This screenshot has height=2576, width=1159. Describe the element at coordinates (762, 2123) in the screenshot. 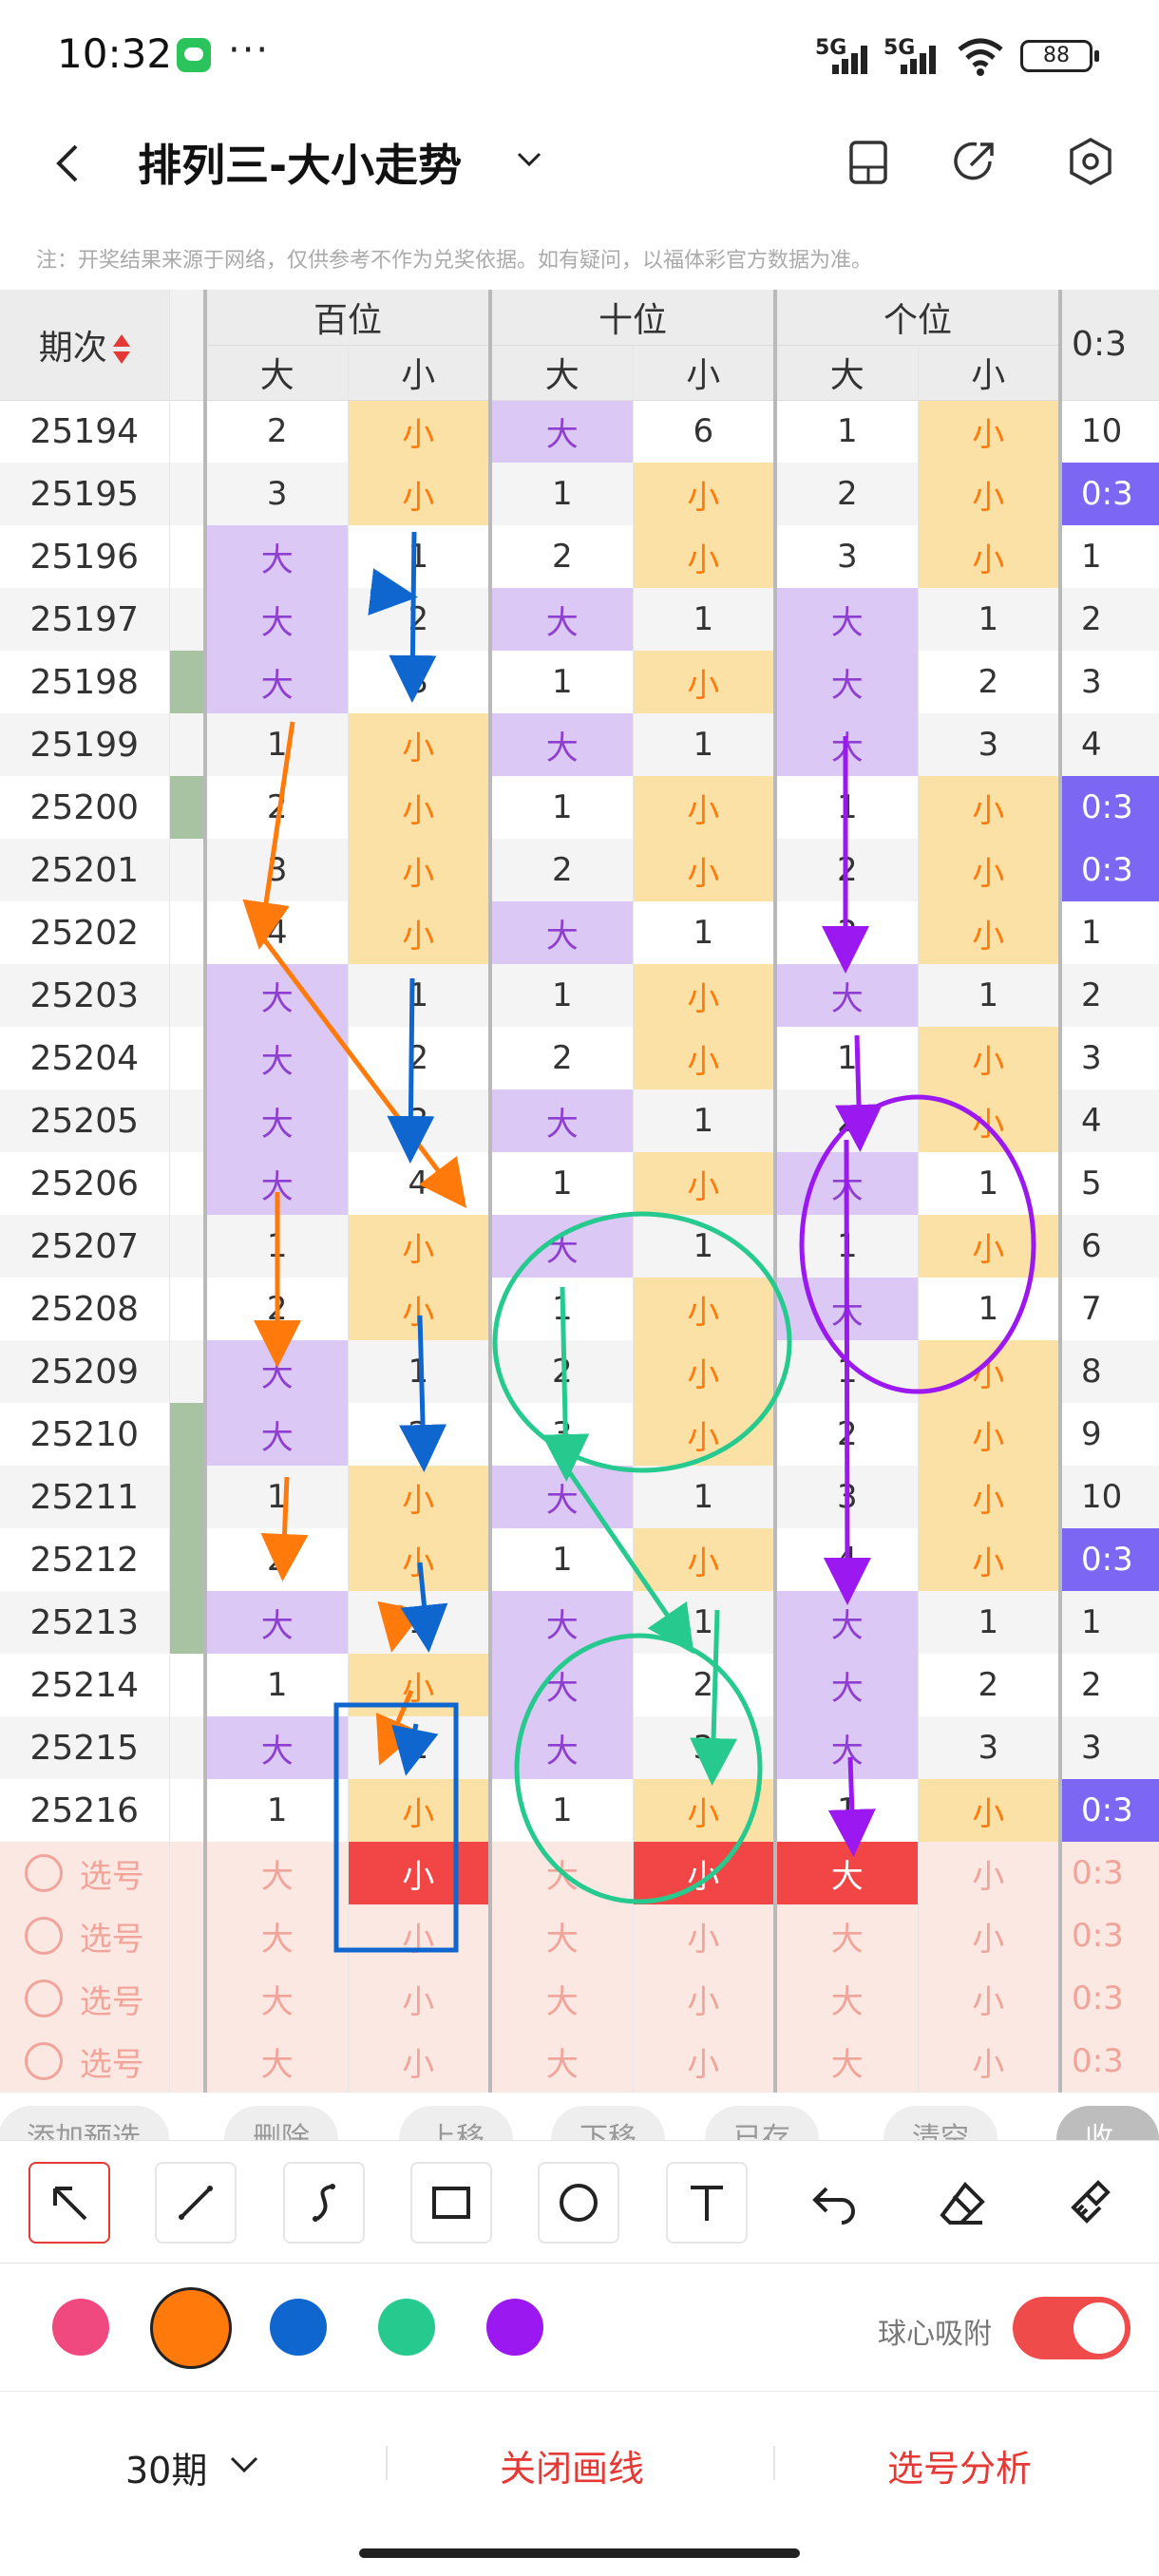

I see `saved-chip: 已存` at that location.